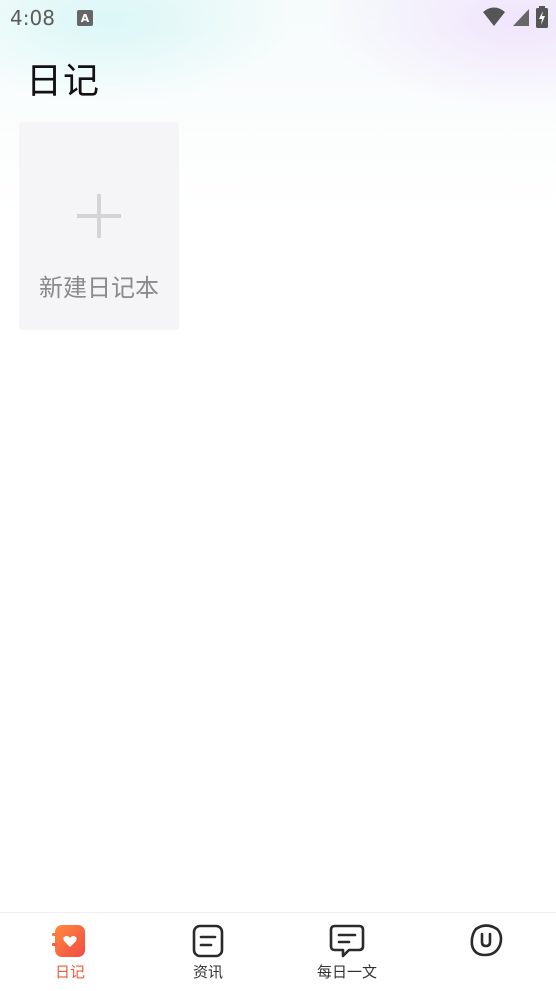 The height and width of the screenshot is (991, 556). Describe the element at coordinates (32, 18) in the screenshot. I see `status-time: 4:08` at that location.